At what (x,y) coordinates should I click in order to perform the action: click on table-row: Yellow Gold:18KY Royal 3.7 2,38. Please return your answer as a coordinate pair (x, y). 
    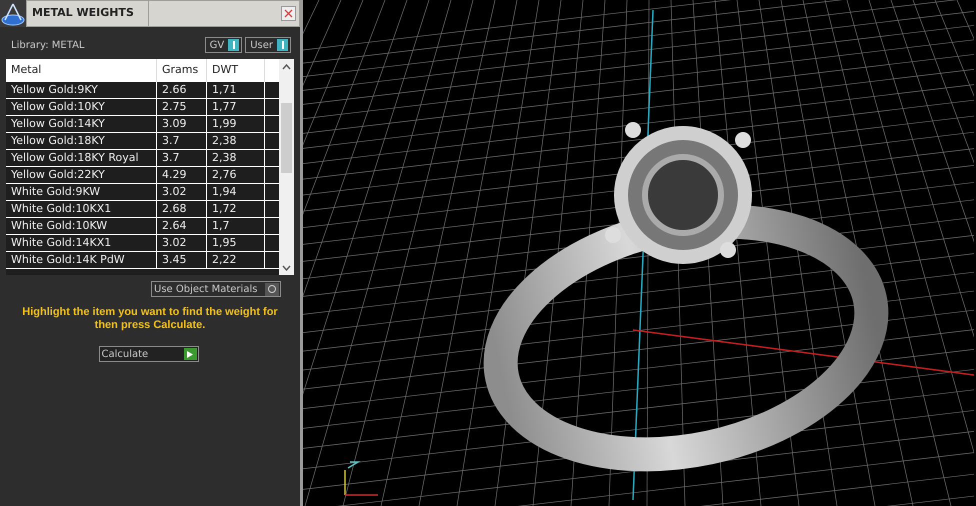
    Looking at the image, I should click on (142, 158).